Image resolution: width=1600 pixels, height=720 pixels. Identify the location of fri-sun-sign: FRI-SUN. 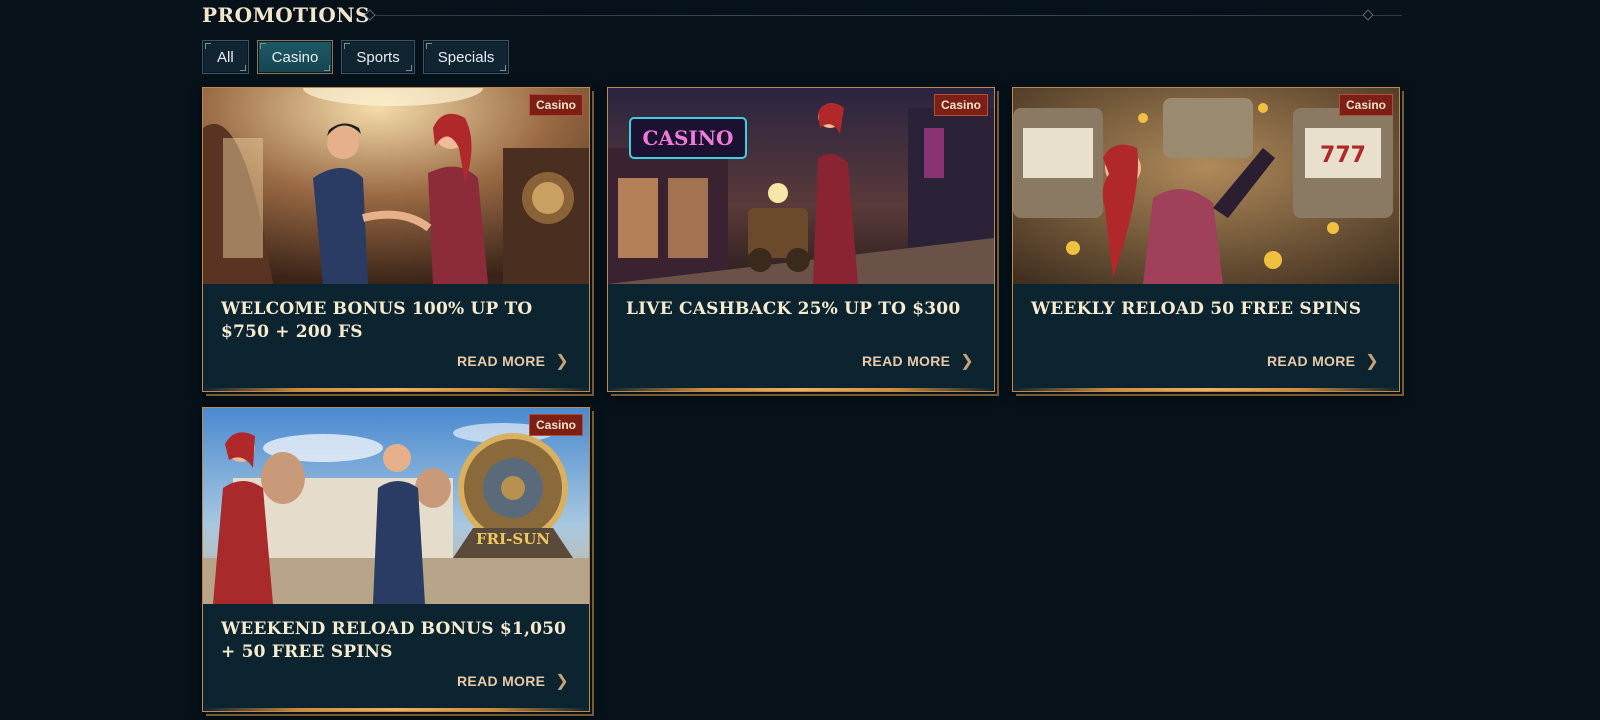
(513, 539).